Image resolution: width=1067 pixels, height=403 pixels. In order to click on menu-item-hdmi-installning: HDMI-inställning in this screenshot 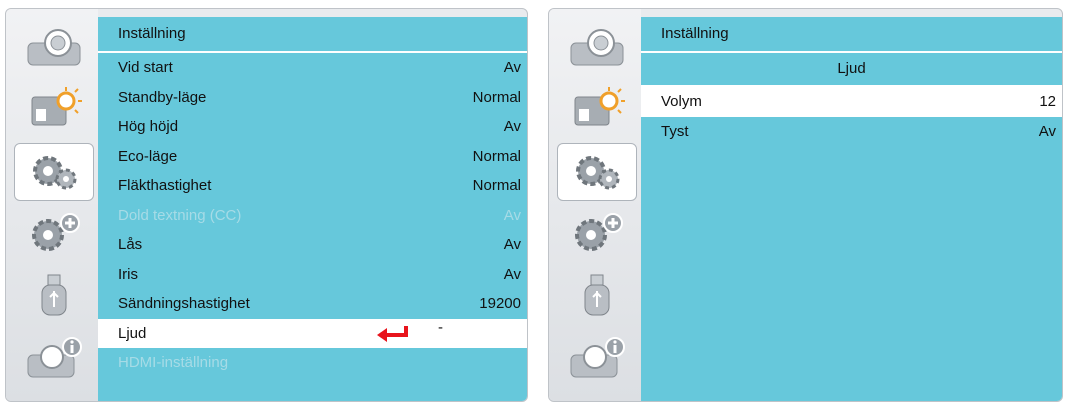, I will do `click(312, 363)`.